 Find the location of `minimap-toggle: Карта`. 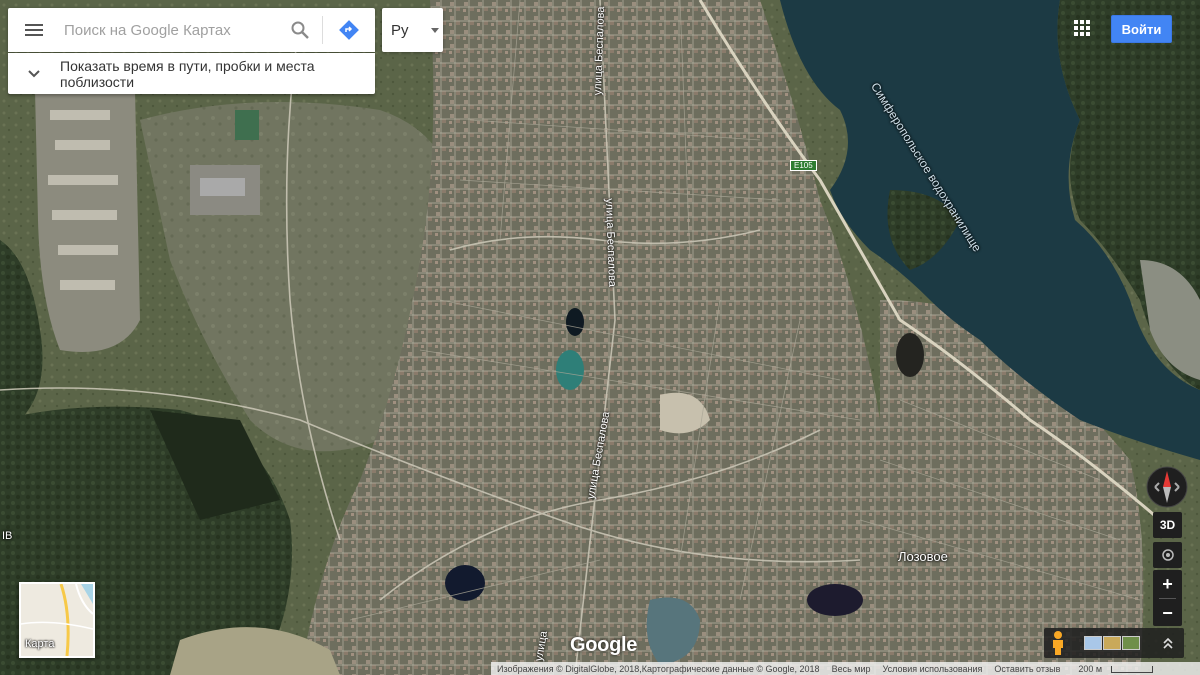

minimap-toggle: Карта is located at coordinates (57, 620).